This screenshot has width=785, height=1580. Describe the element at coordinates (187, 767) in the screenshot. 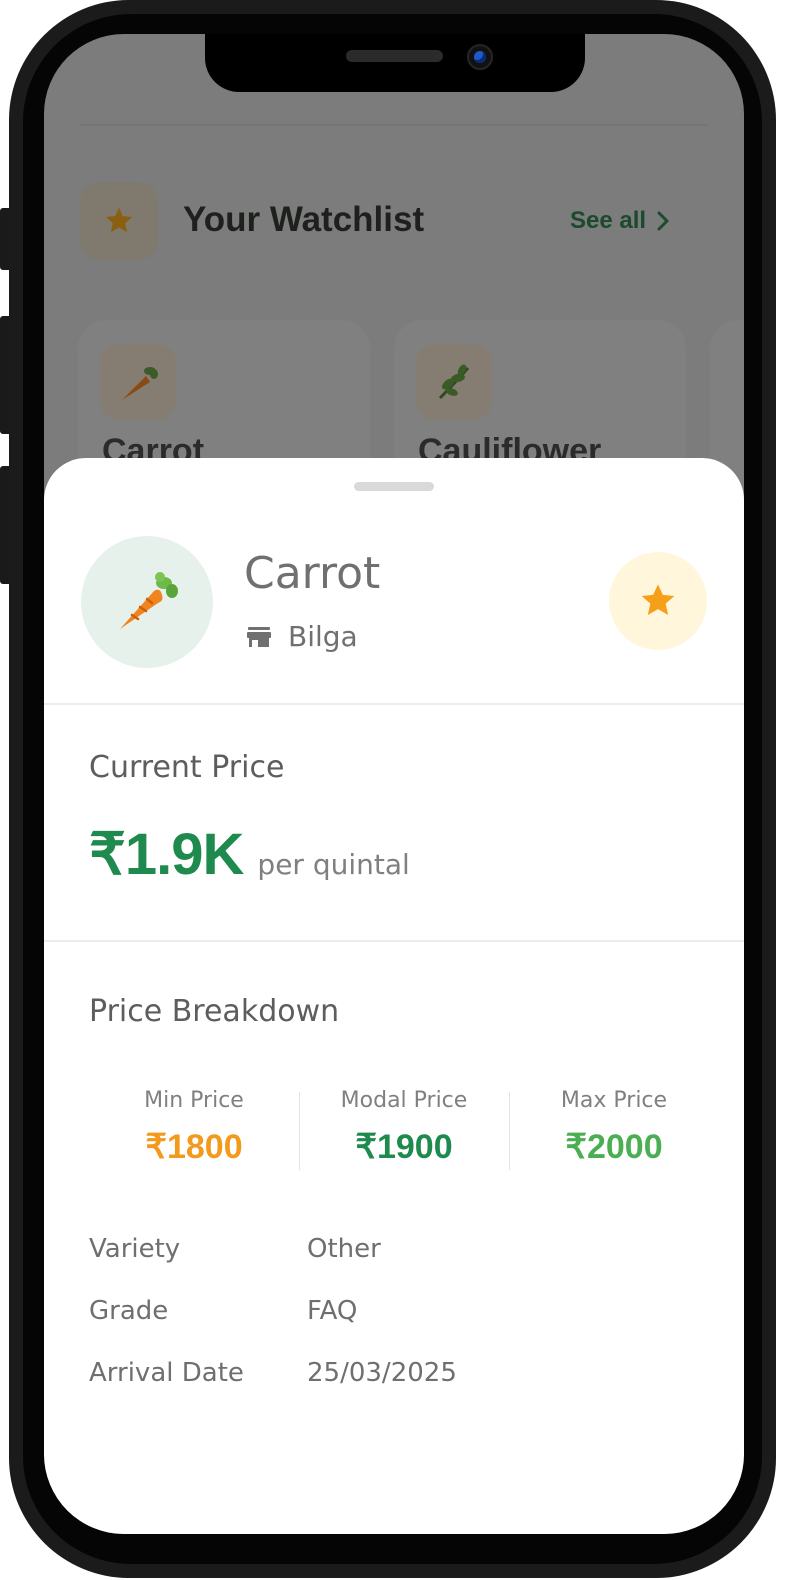

I see `current-price-title: Current Price` at that location.